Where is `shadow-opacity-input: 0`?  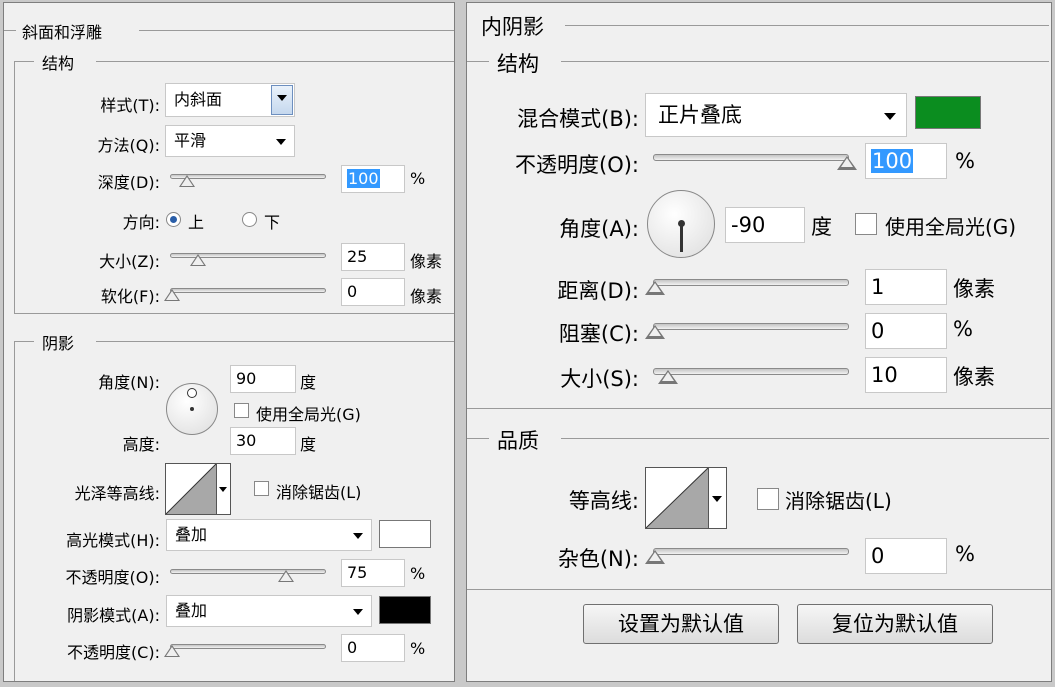 shadow-opacity-input: 0 is located at coordinates (373, 648).